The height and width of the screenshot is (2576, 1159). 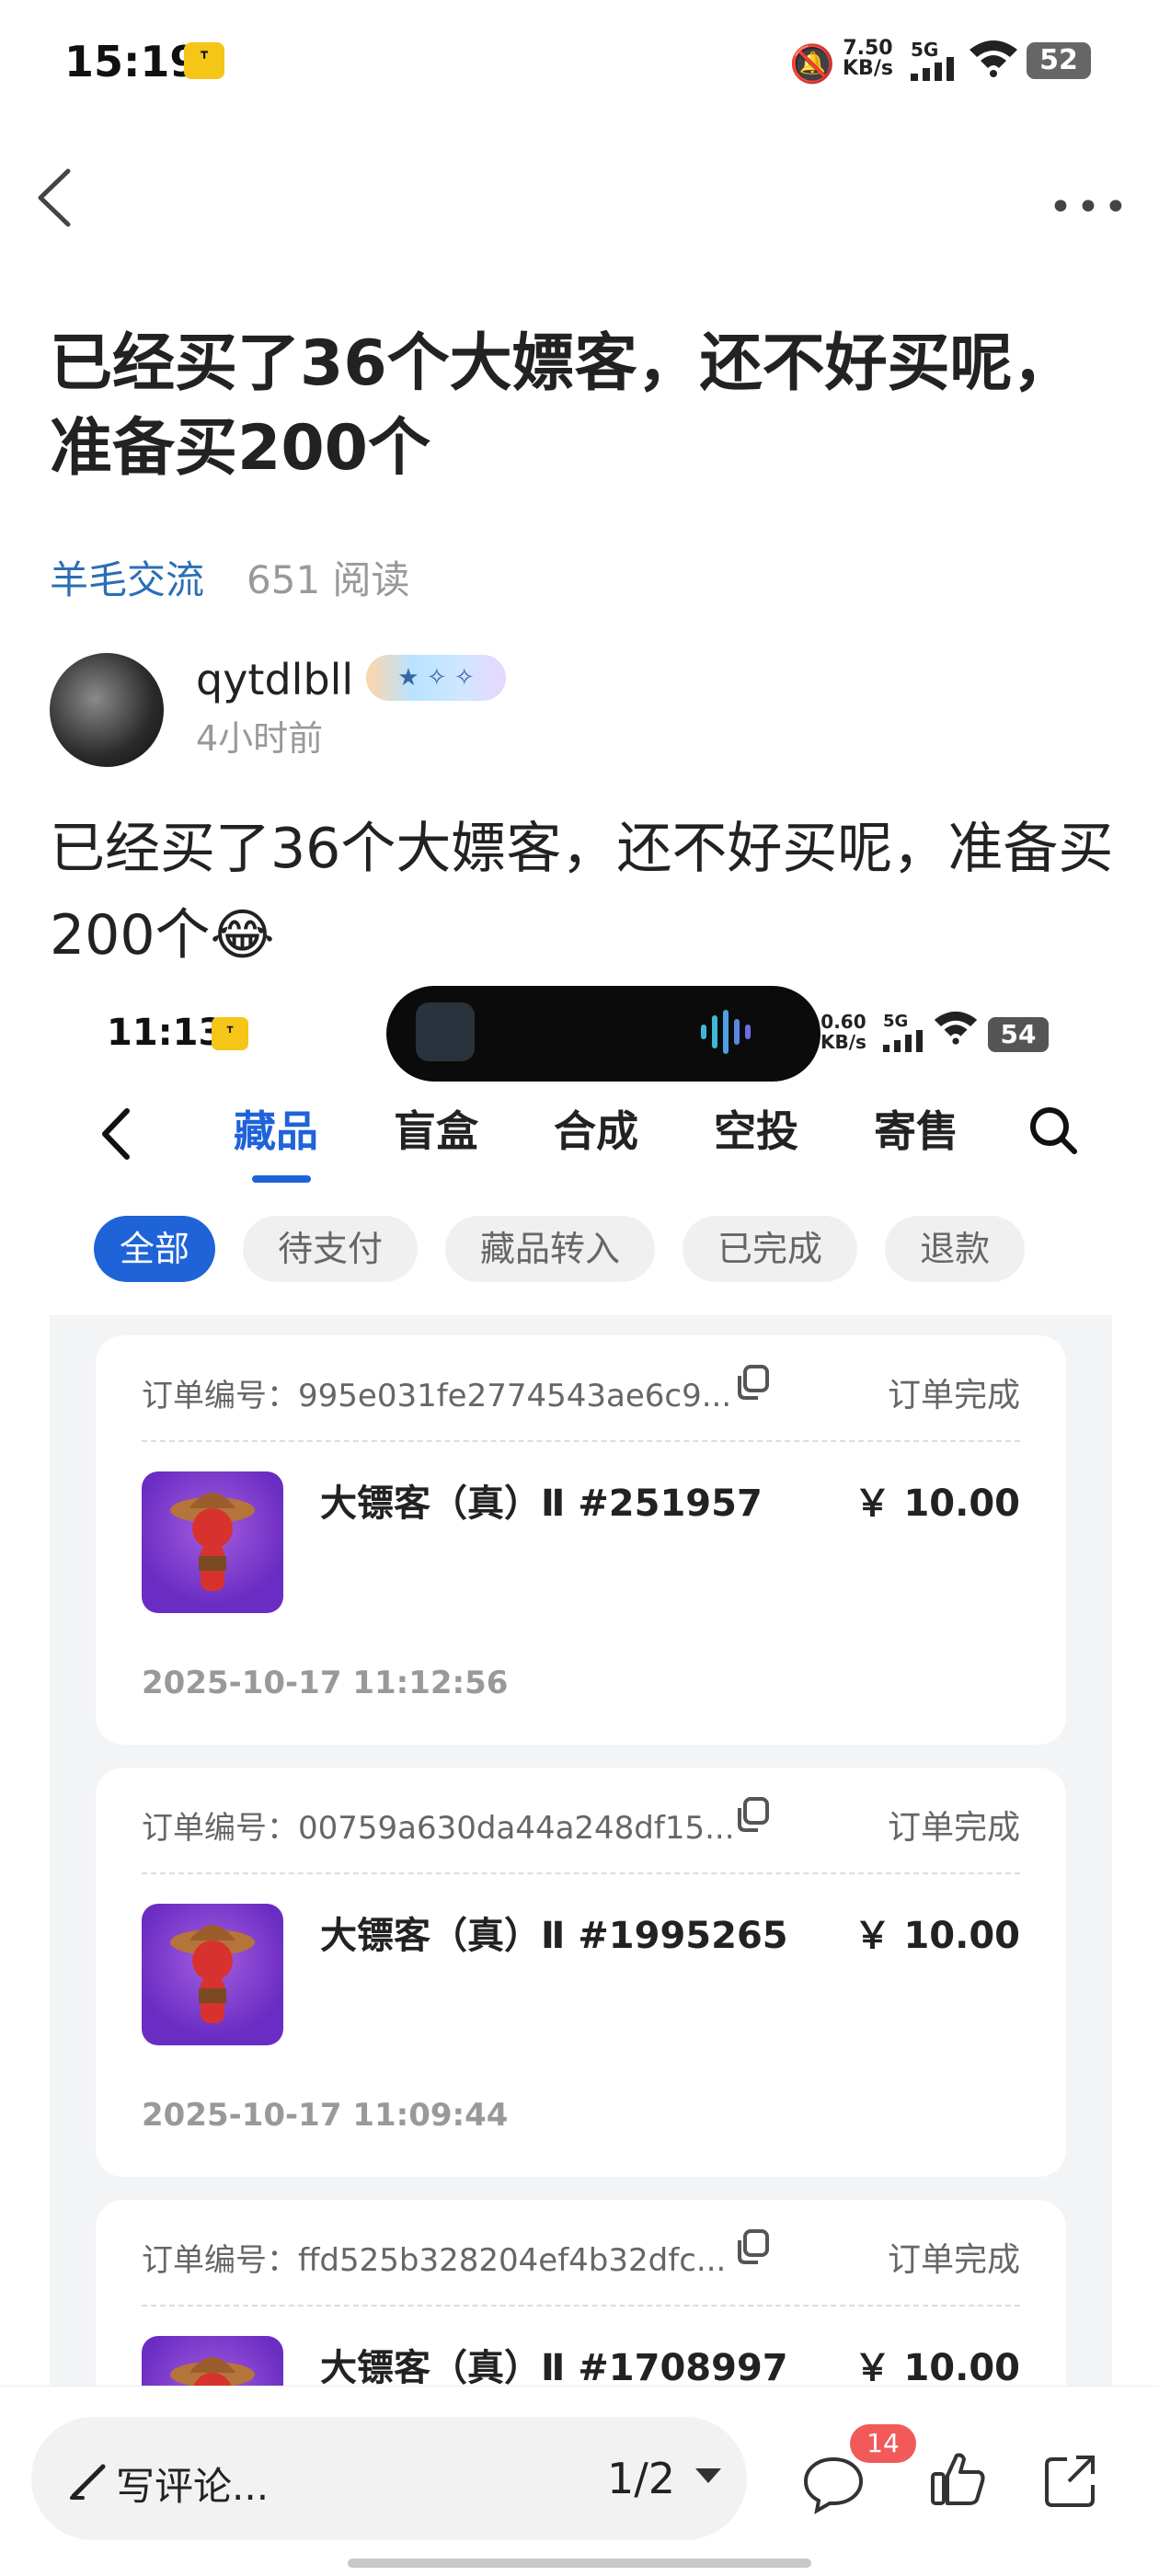 What do you see at coordinates (445, 1031) in the screenshot?
I see `media-thumbnail` at bounding box center [445, 1031].